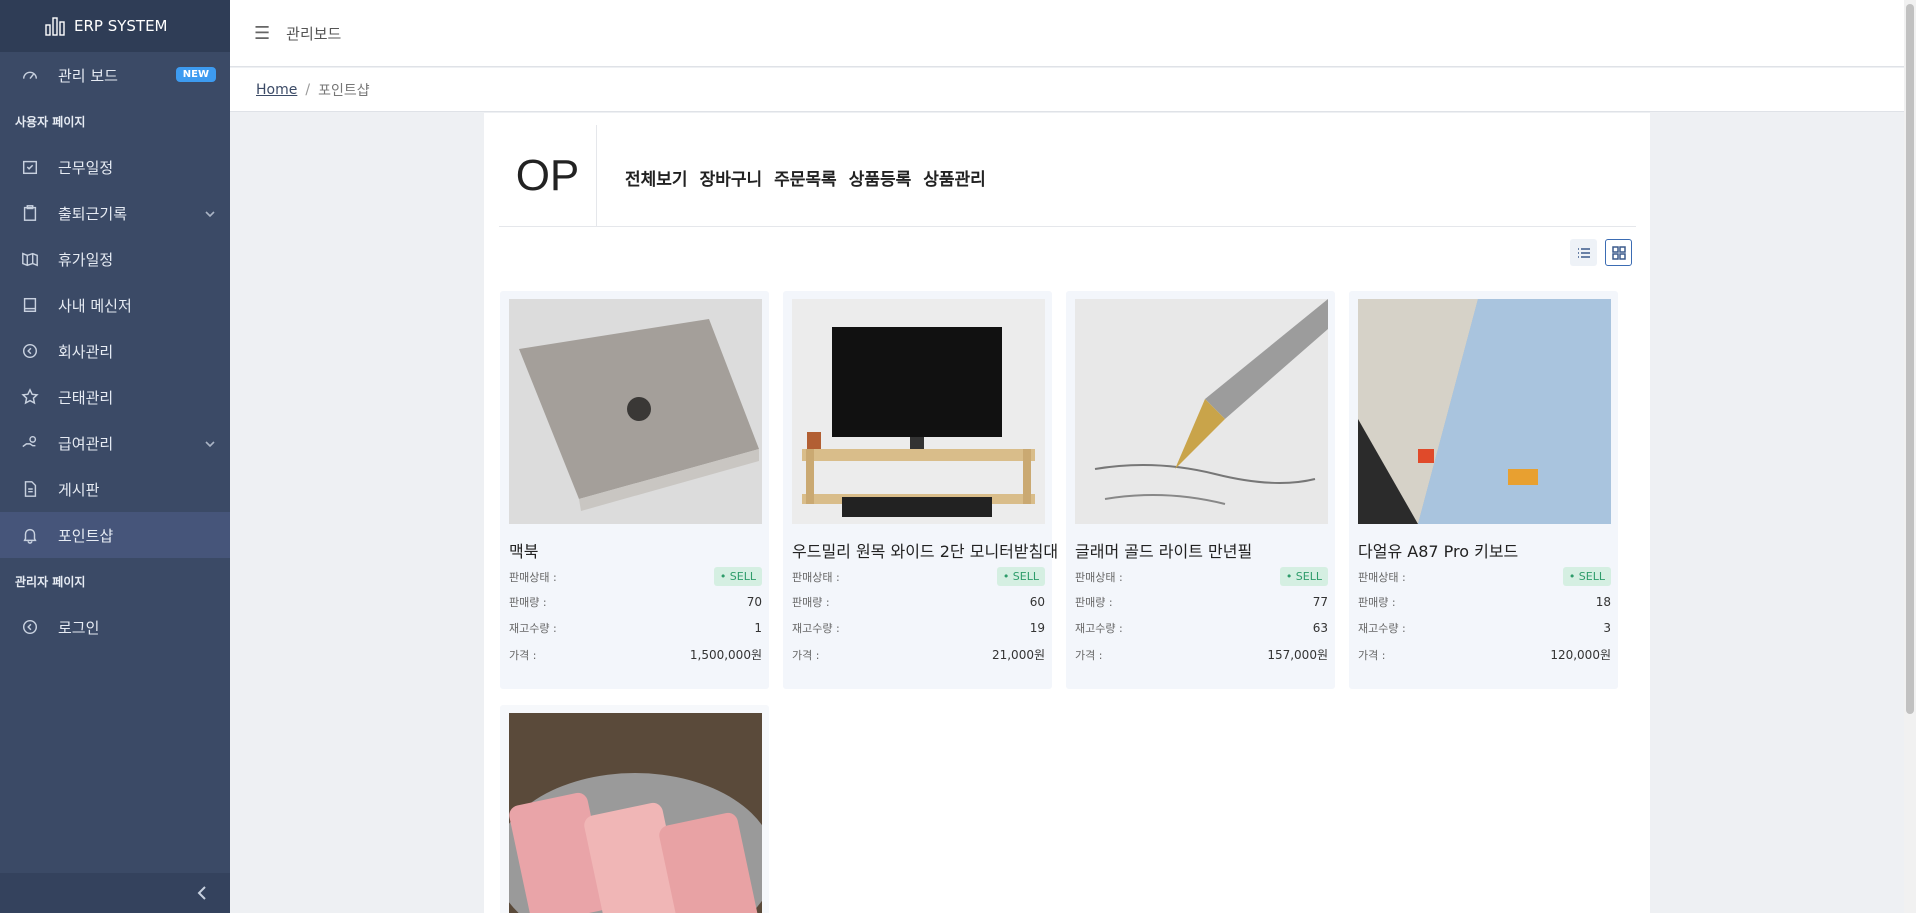 This screenshot has height=913, width=1916. Describe the element at coordinates (195, 74) in the screenshot. I see `new-badge: NEW` at that location.